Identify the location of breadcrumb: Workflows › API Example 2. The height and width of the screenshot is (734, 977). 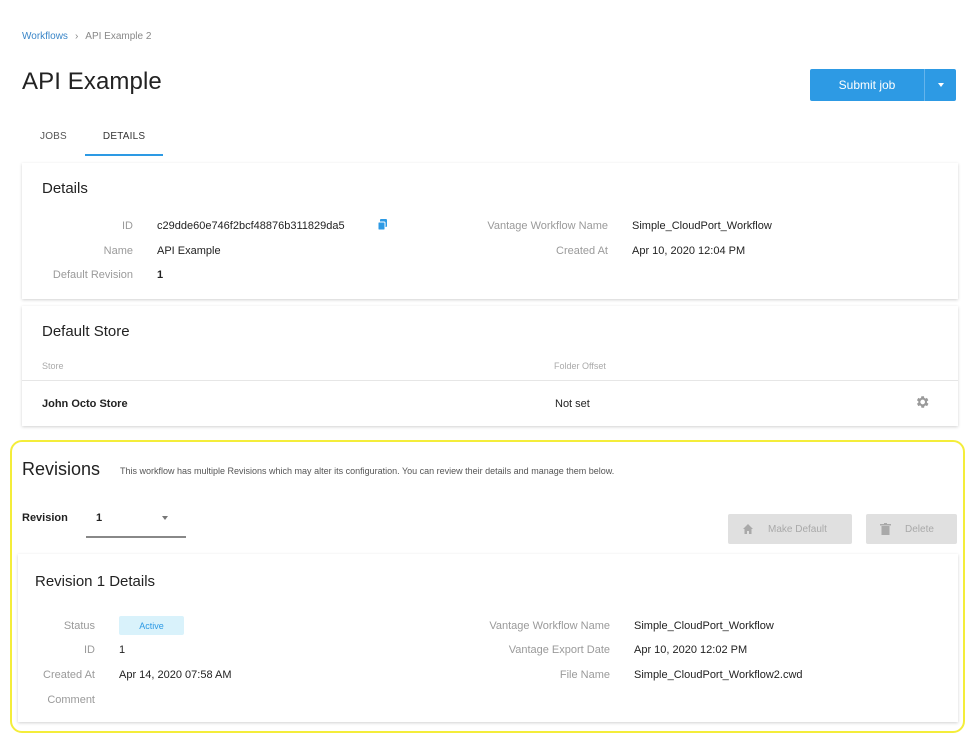
(86, 36).